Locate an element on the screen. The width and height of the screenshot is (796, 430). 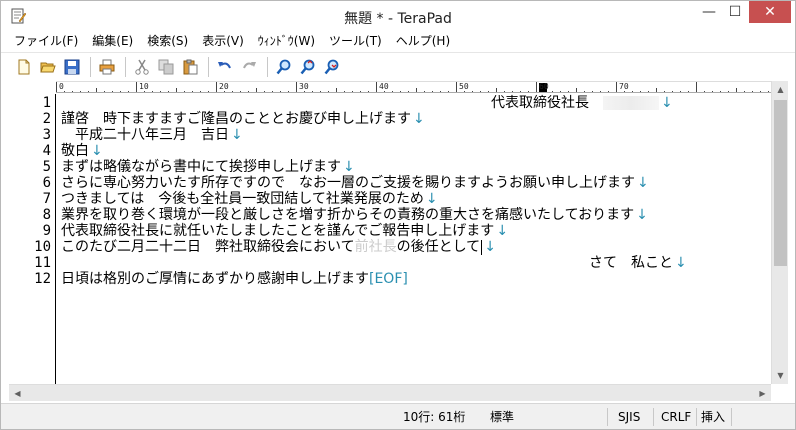
horizontal-scrollbar: ◀ ▶ is located at coordinates (390, 392).